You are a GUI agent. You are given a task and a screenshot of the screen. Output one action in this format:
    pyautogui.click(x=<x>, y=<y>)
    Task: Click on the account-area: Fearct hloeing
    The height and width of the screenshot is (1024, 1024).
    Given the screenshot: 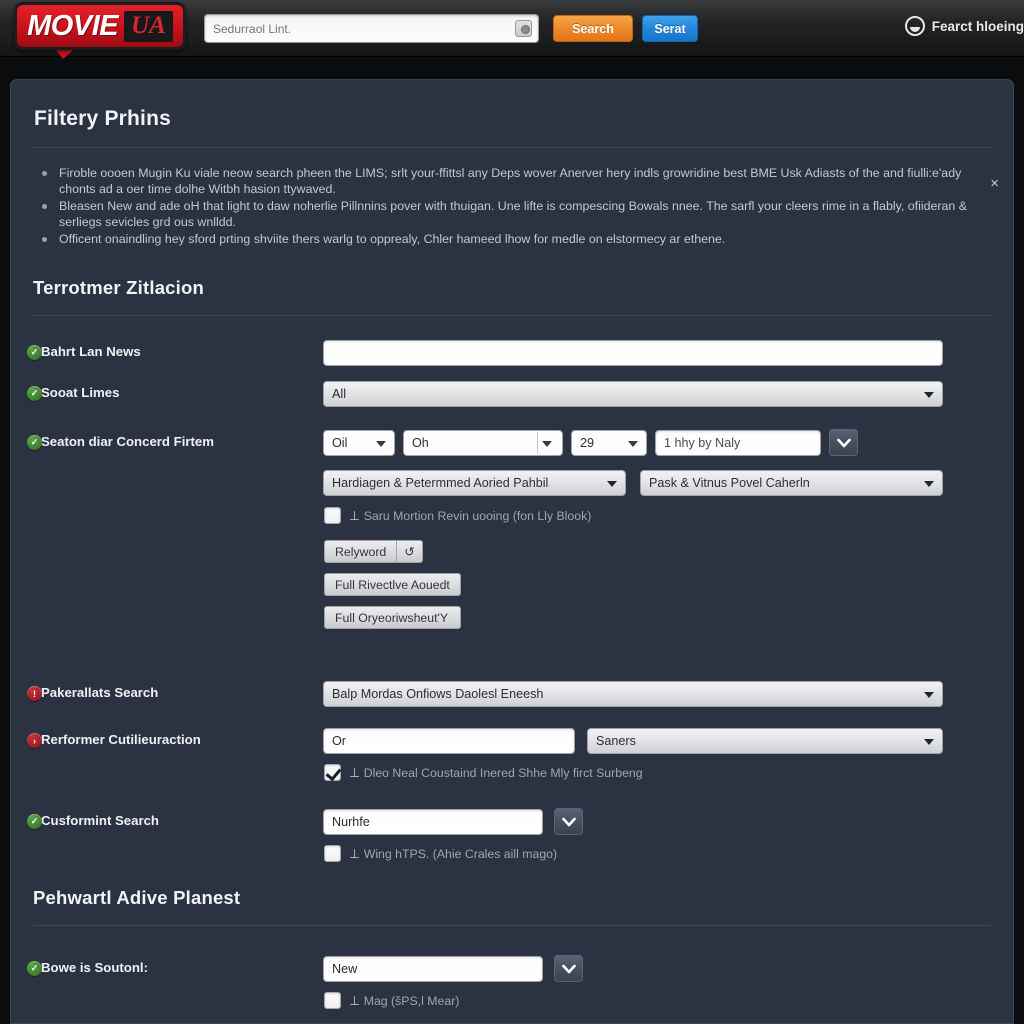 What is the action you would take?
    pyautogui.click(x=964, y=26)
    